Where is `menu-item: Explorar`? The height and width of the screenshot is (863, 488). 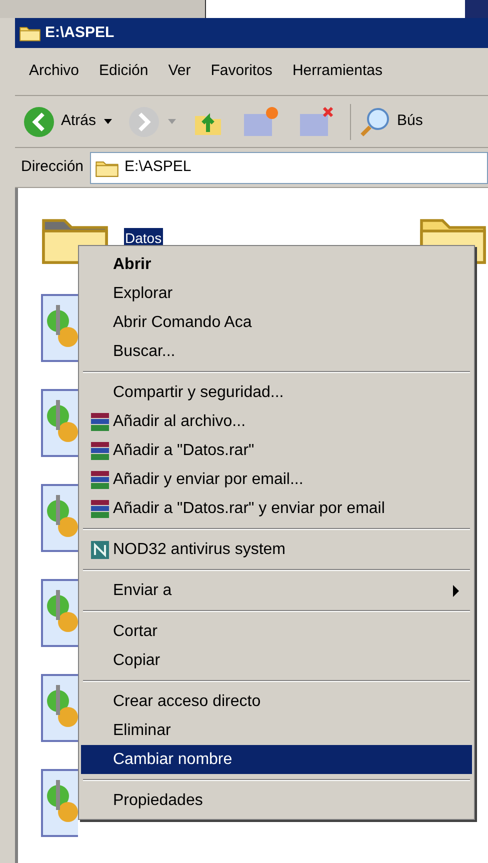
menu-item: Explorar is located at coordinates (276, 293).